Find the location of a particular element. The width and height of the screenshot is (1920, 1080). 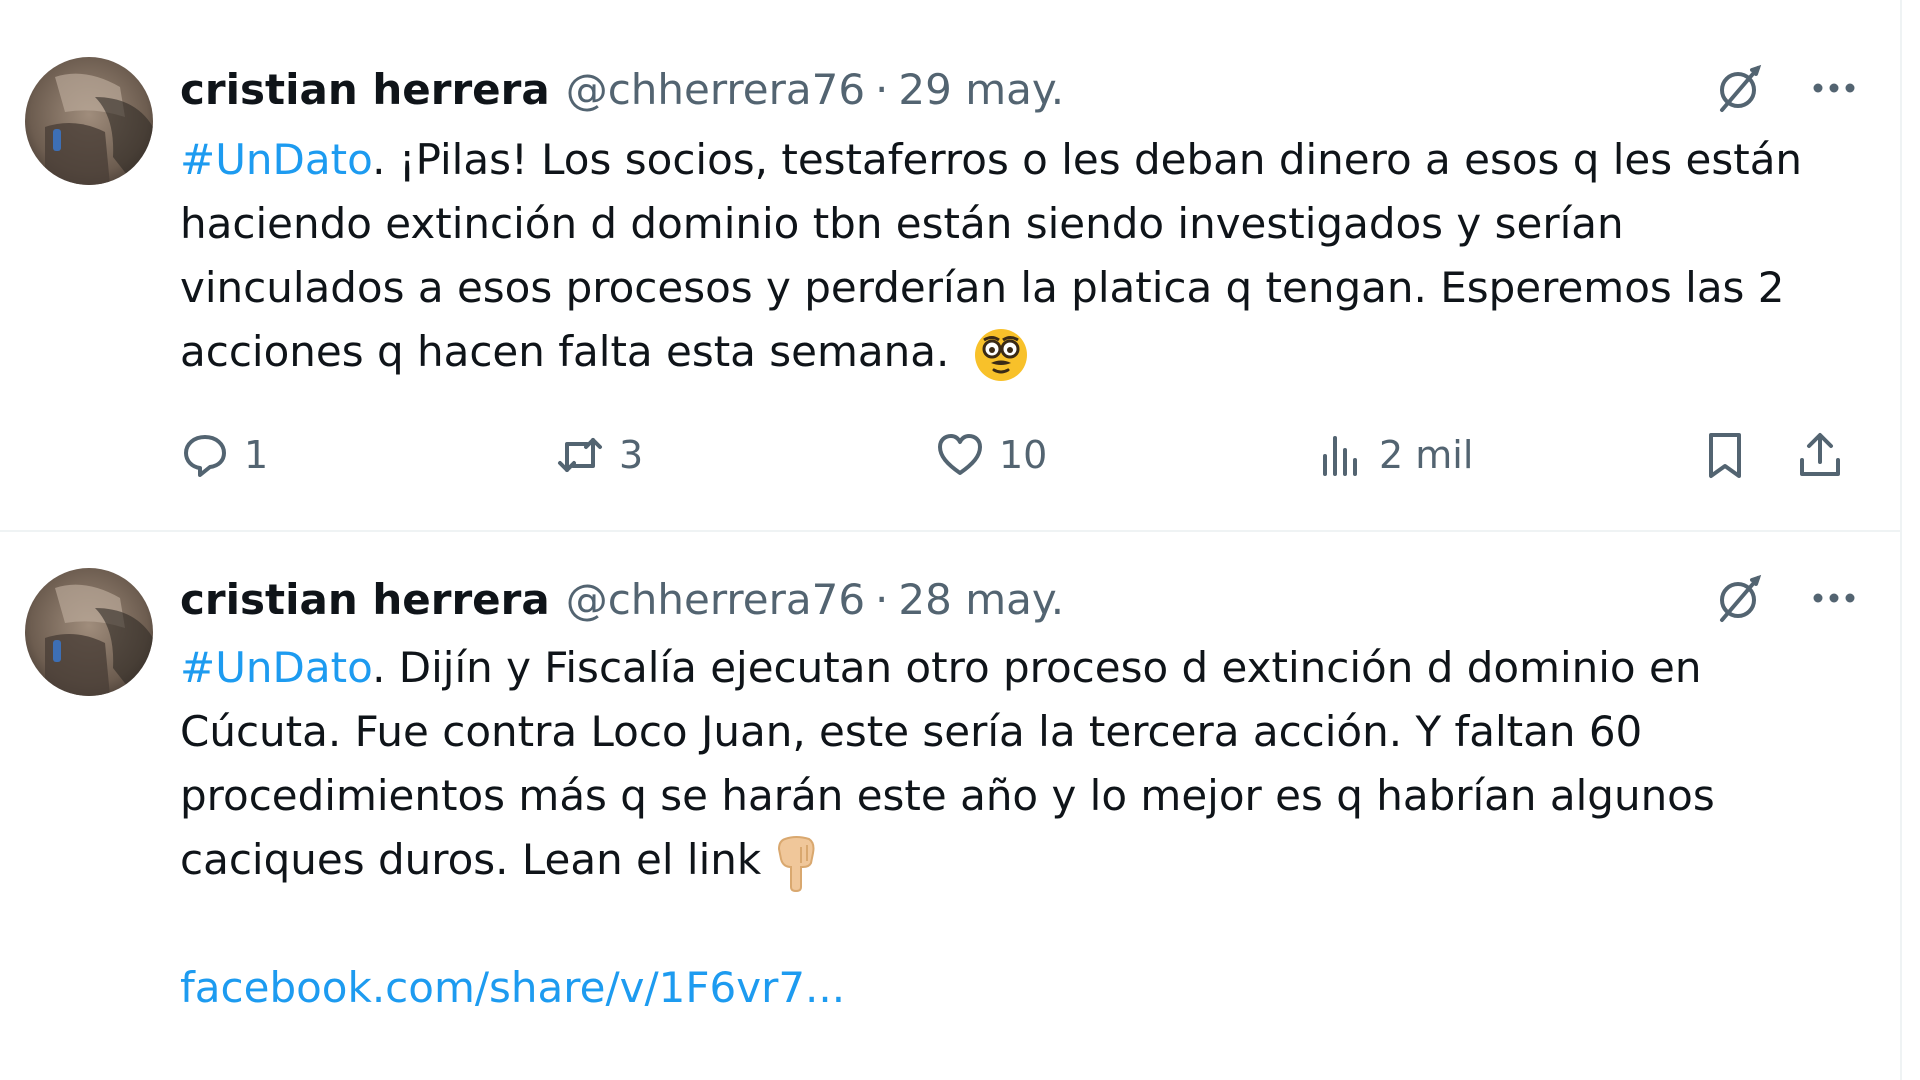

backhand-index-pointing-down-emoji is located at coordinates (796, 863).